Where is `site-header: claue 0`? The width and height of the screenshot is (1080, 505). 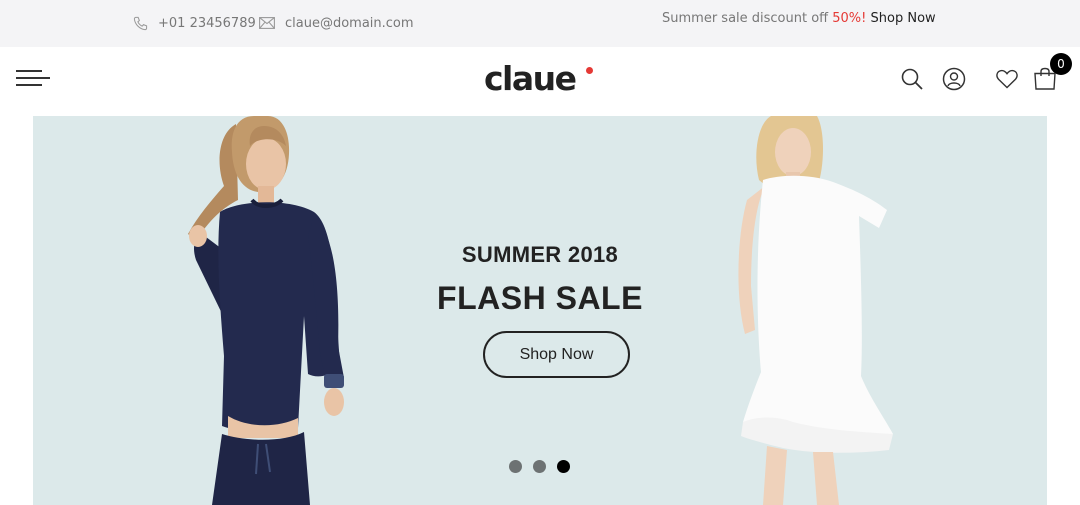
site-header: claue 0 is located at coordinates (540, 81).